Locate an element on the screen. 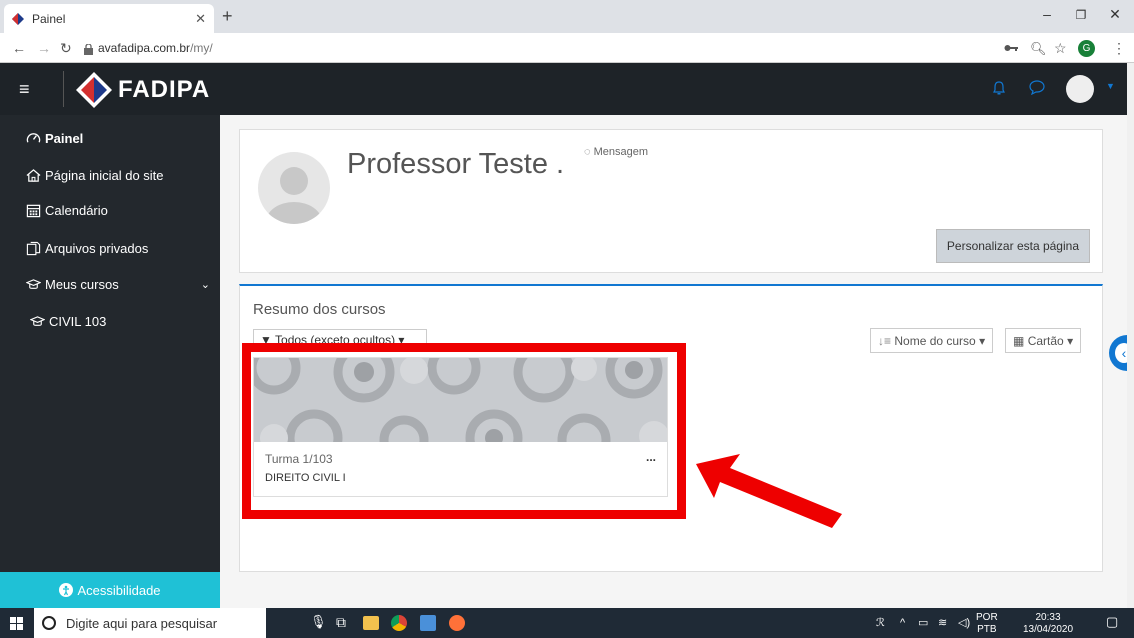 The image size is (1134, 638). close-window-icon: ✕ is located at coordinates (1115, 14).